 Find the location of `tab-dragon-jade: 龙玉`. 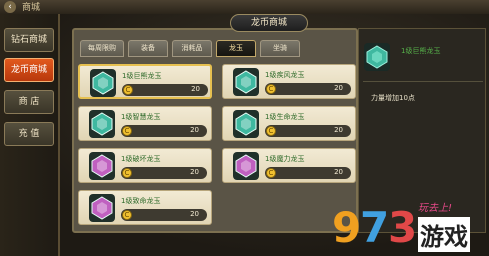

tab-dragon-jade: 龙玉 is located at coordinates (236, 48).